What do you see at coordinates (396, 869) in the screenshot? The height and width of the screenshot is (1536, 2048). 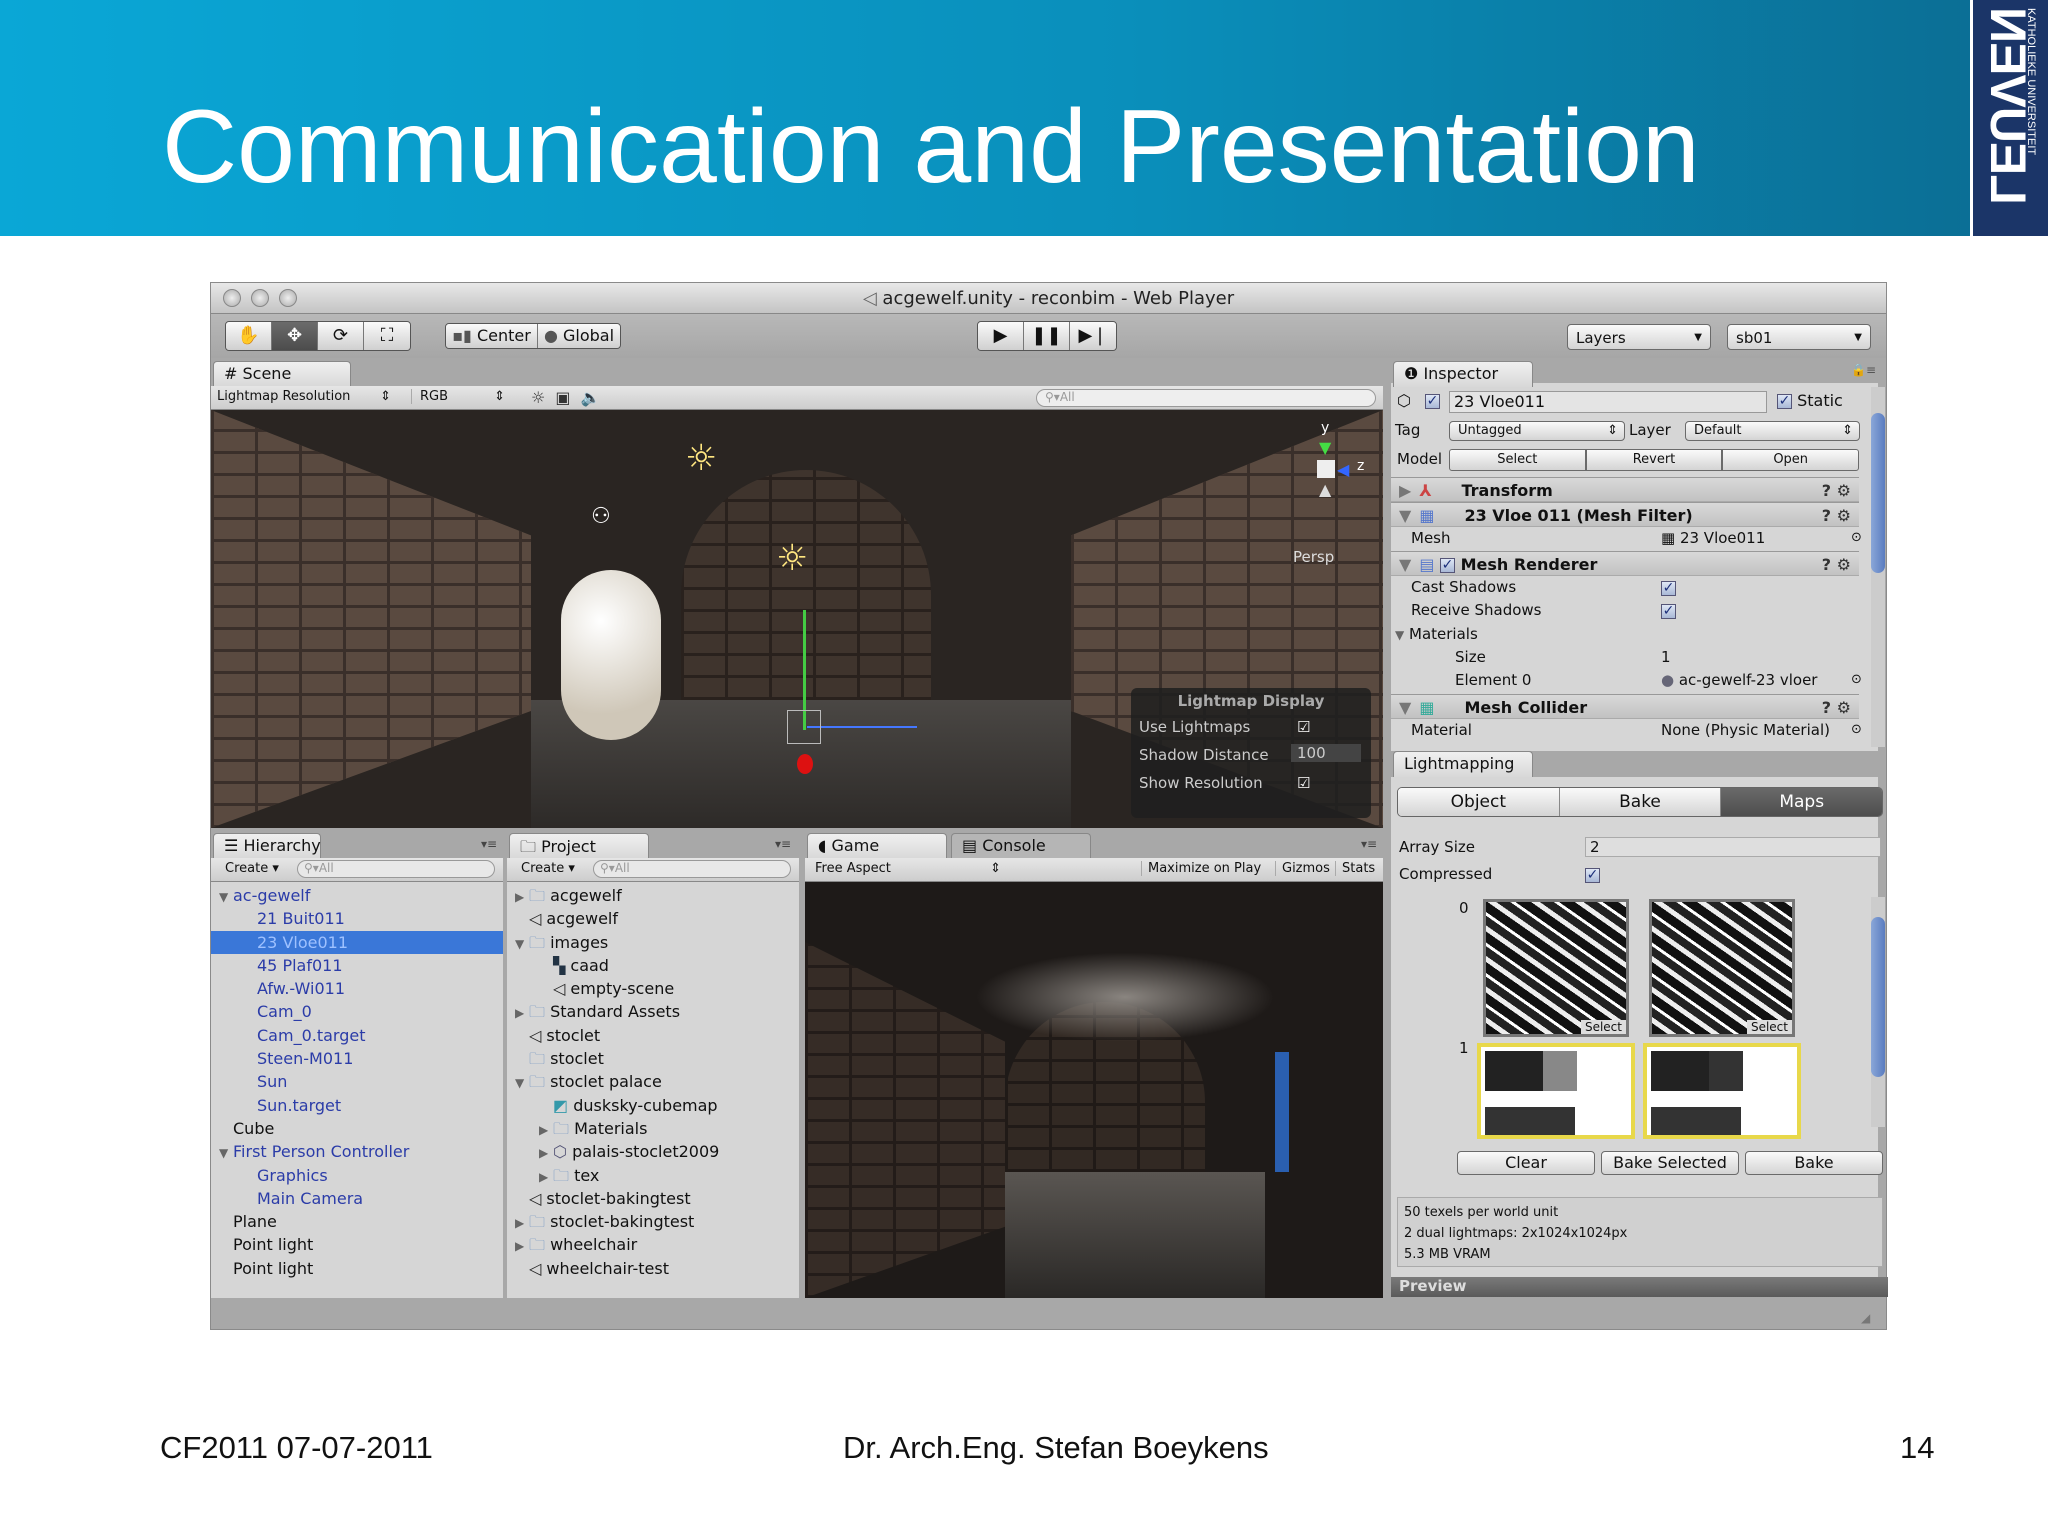 I see `hierarchy-search-input: ⚲▾All` at bounding box center [396, 869].